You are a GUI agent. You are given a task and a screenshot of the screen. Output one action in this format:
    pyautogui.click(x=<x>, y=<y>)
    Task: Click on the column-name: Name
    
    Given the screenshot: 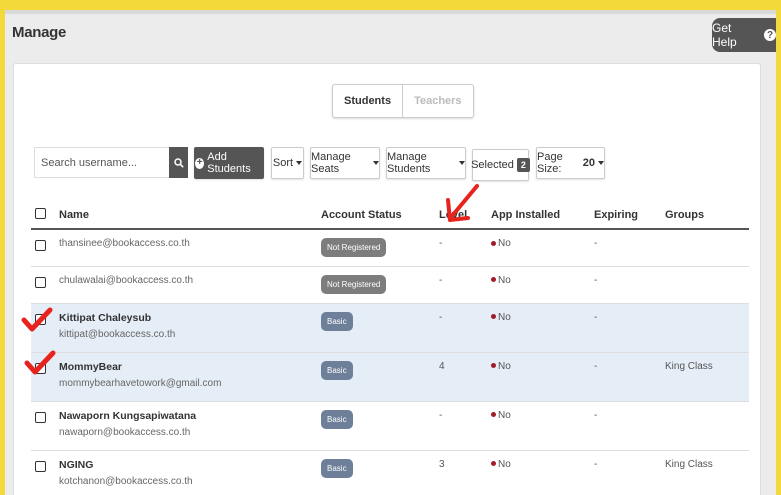 What is the action you would take?
    pyautogui.click(x=190, y=216)
    